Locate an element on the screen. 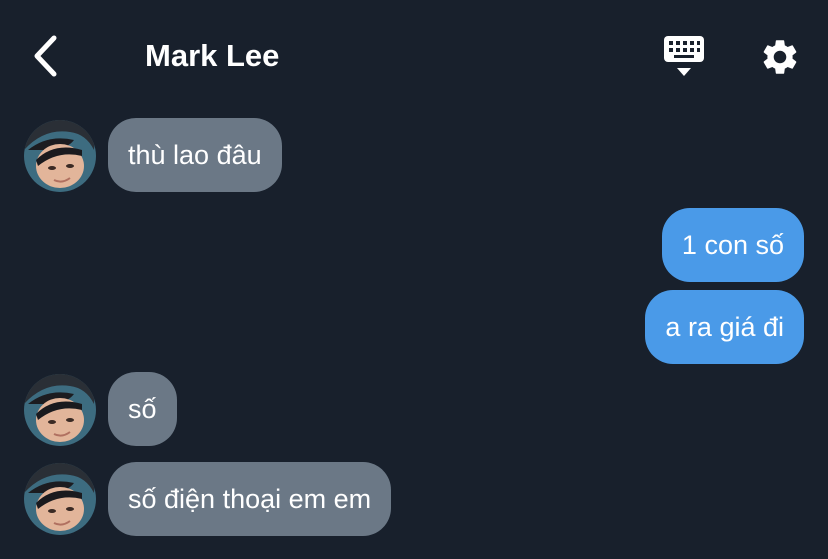  chevron-left-icon is located at coordinates (45, 56).